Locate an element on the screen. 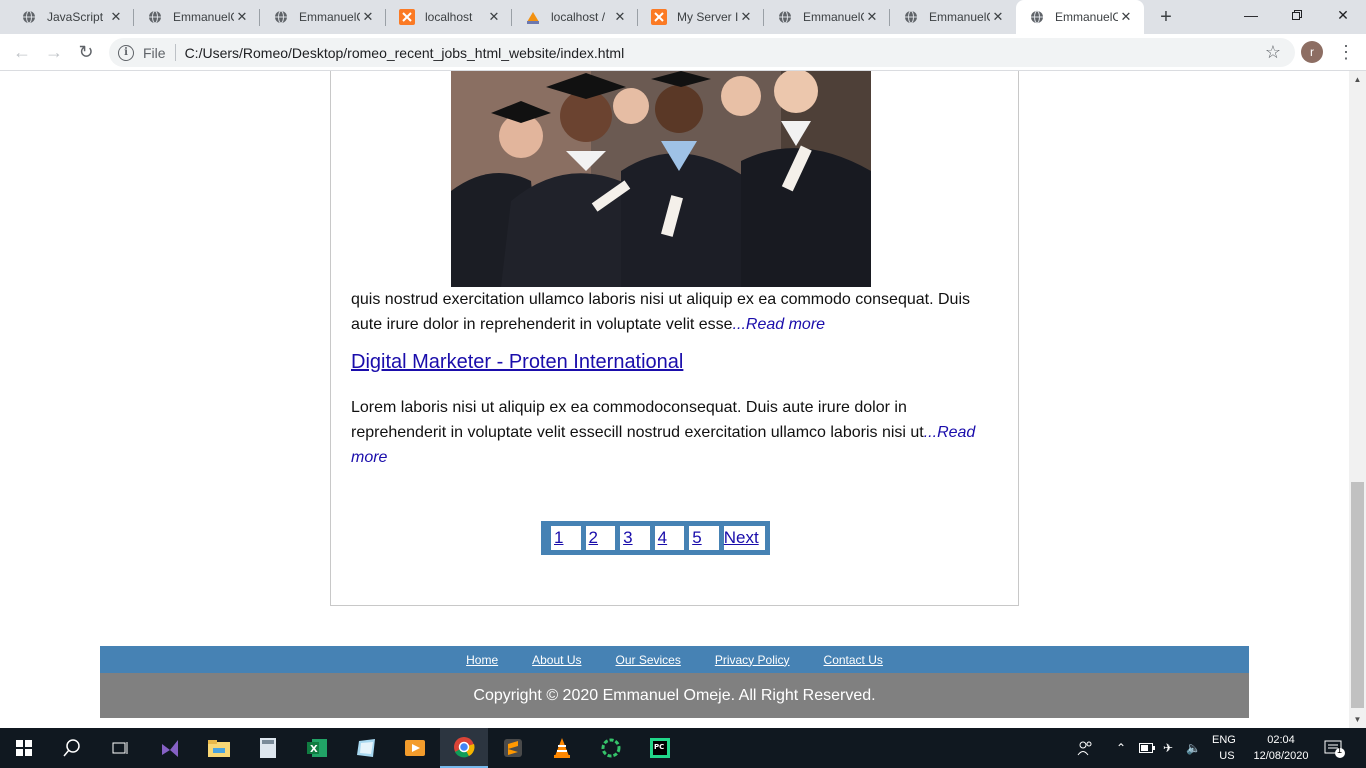 The image size is (1366, 768). footer-link-contact: Contact Us is located at coordinates (853, 660).